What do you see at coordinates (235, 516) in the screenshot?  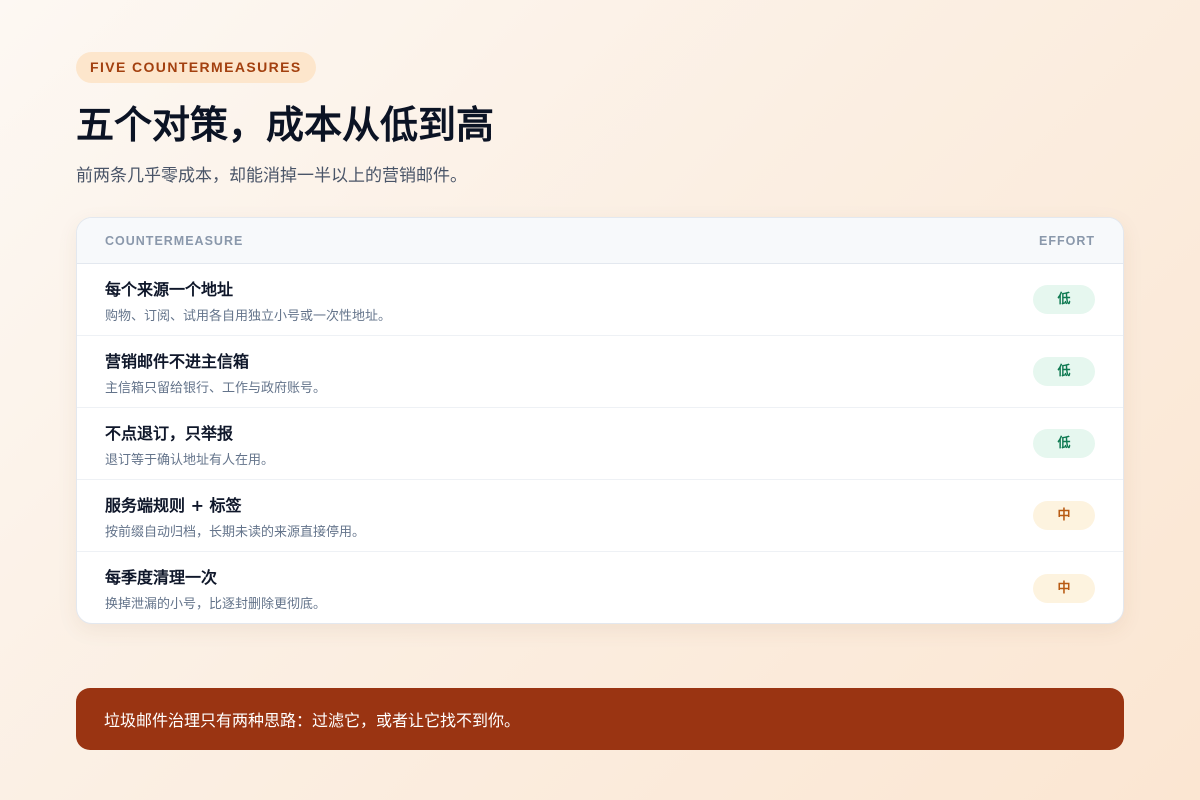 I see `row-text: 服务端规则 + 标签 按前缀自动归档，长期未读的来源直接停用。` at bounding box center [235, 516].